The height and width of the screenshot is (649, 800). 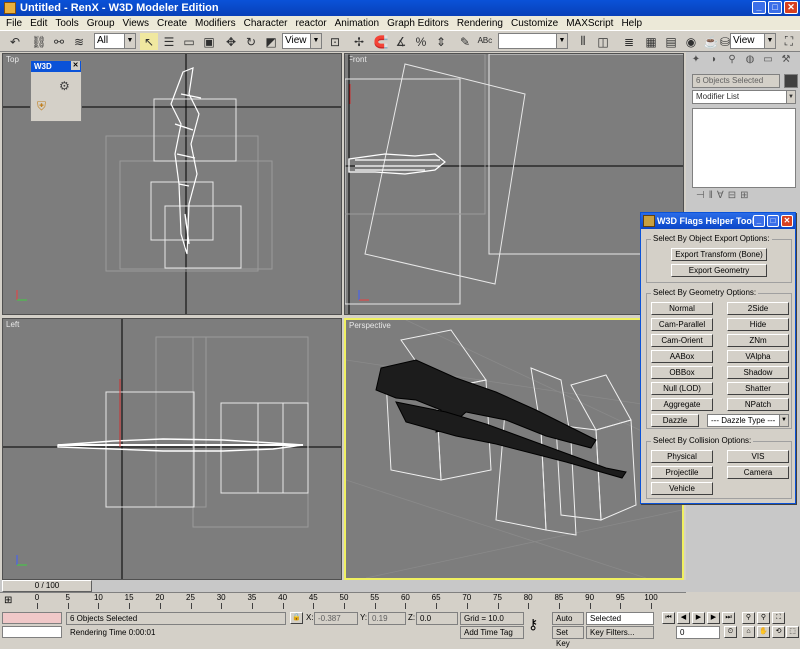 I want to click on menu-graph-editors: Graph Editors, so click(x=418, y=23).